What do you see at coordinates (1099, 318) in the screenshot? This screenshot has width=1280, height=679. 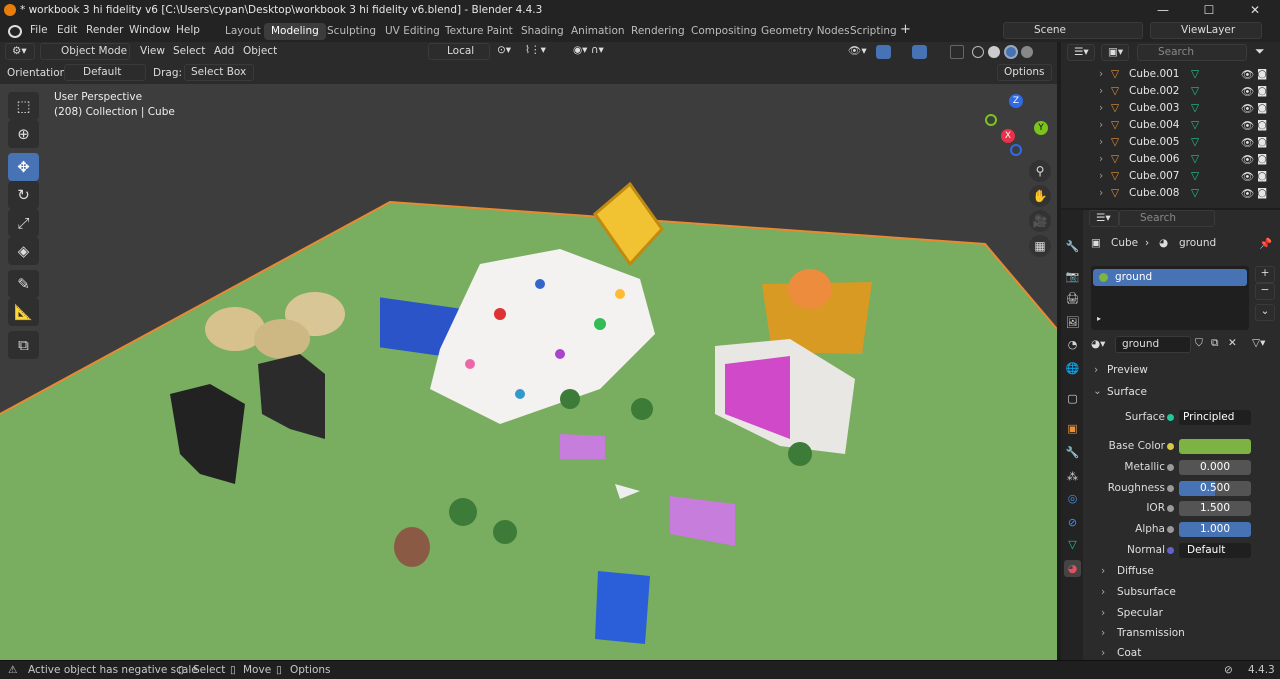 I see `slot-expand-icon: ▸` at bounding box center [1099, 318].